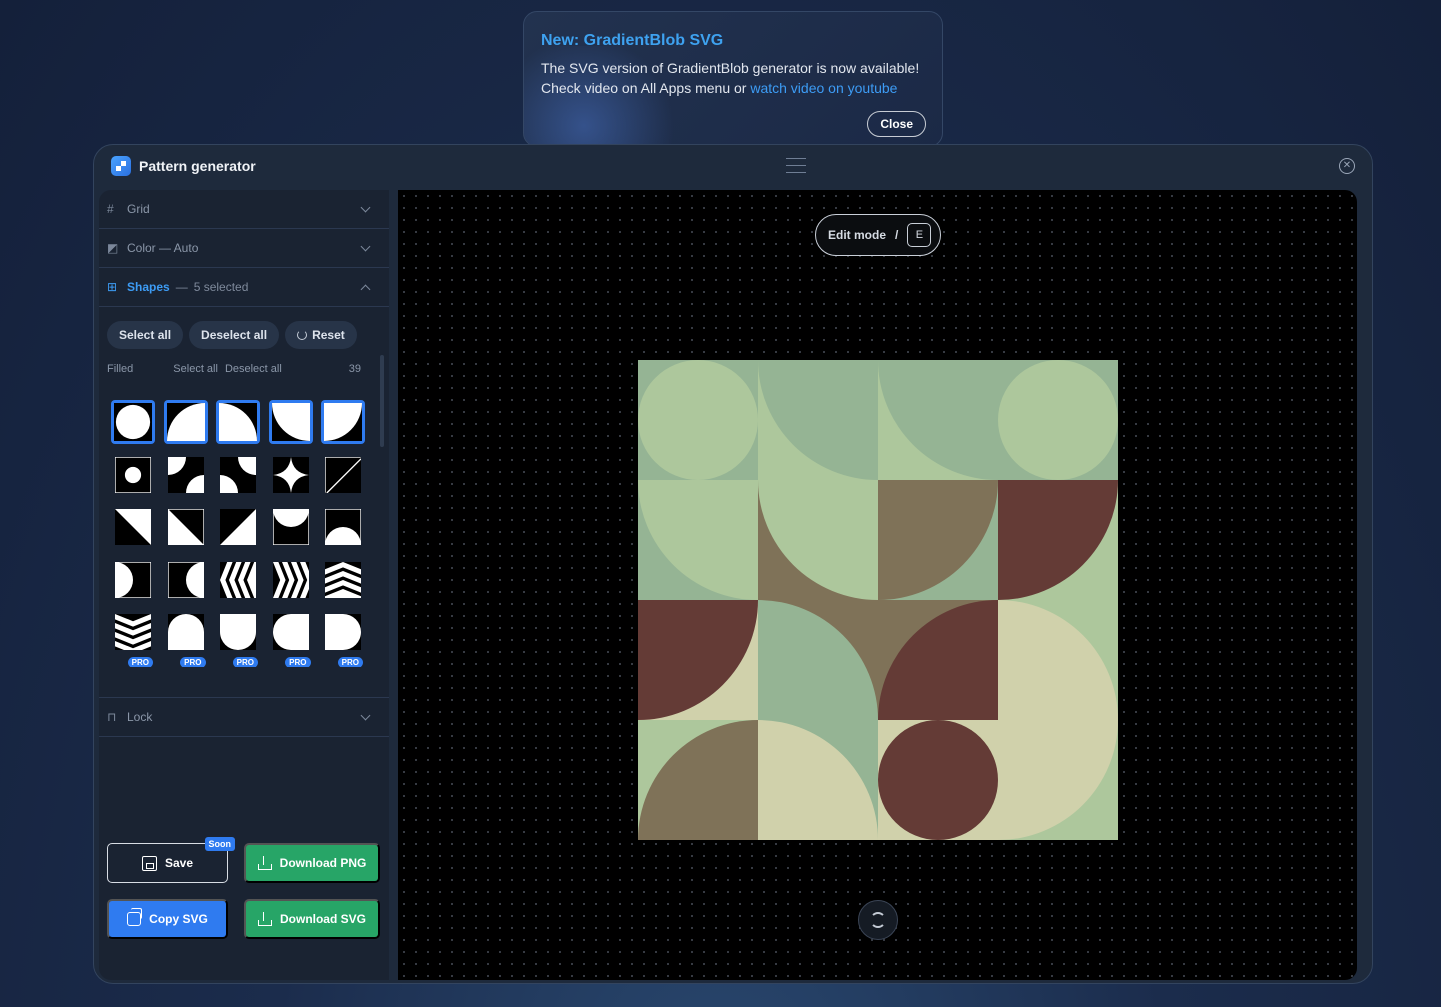  Describe the element at coordinates (264, 919) in the screenshot. I see `download-icon` at that location.